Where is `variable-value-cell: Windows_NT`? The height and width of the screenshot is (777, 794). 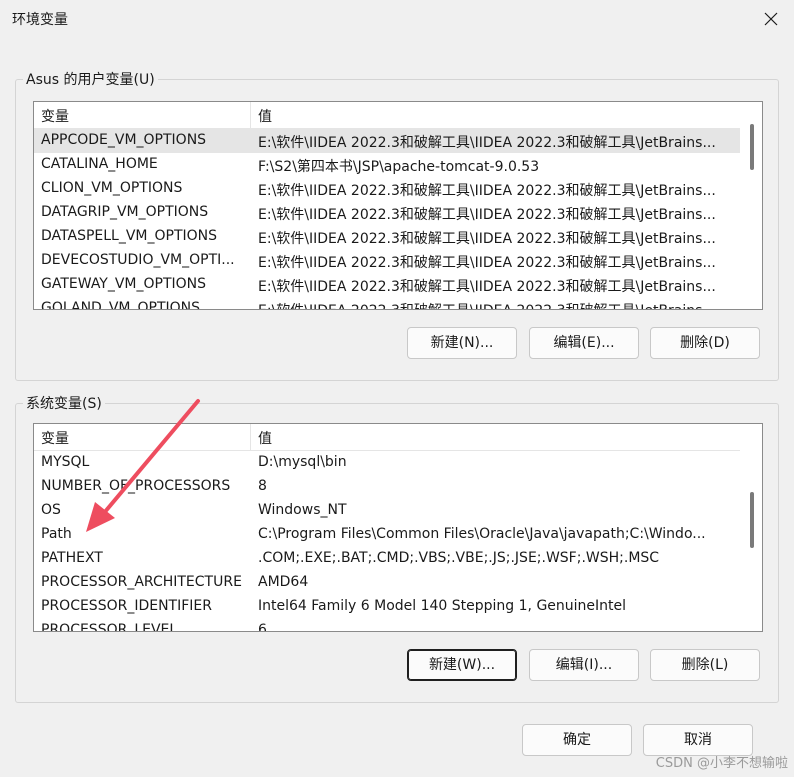 variable-value-cell: Windows_NT is located at coordinates (302, 510).